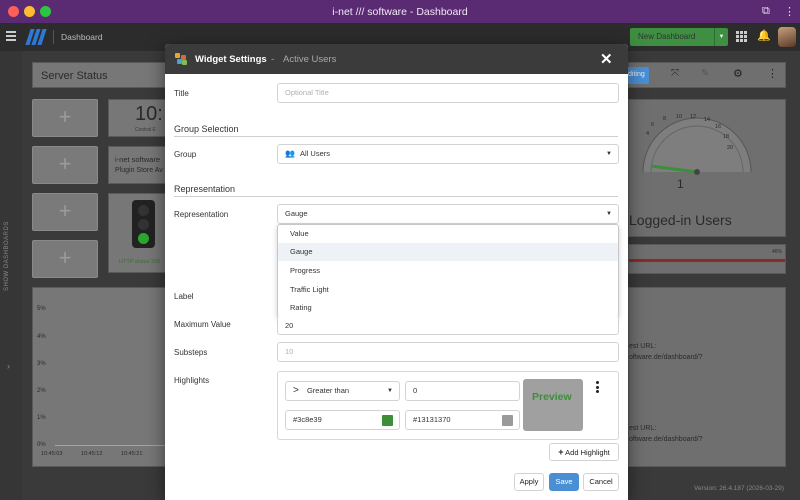 This screenshot has width=800, height=500. Describe the element at coordinates (110, 445) in the screenshot. I see `chart-line` at that location.